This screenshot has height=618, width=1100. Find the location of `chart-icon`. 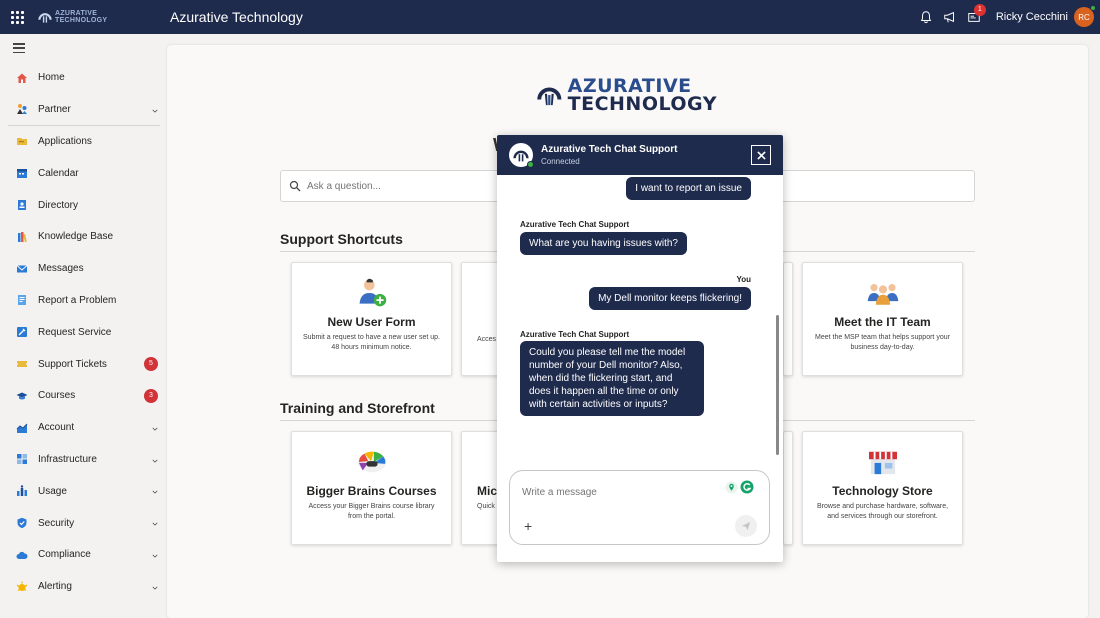

chart-icon is located at coordinates (22, 428).